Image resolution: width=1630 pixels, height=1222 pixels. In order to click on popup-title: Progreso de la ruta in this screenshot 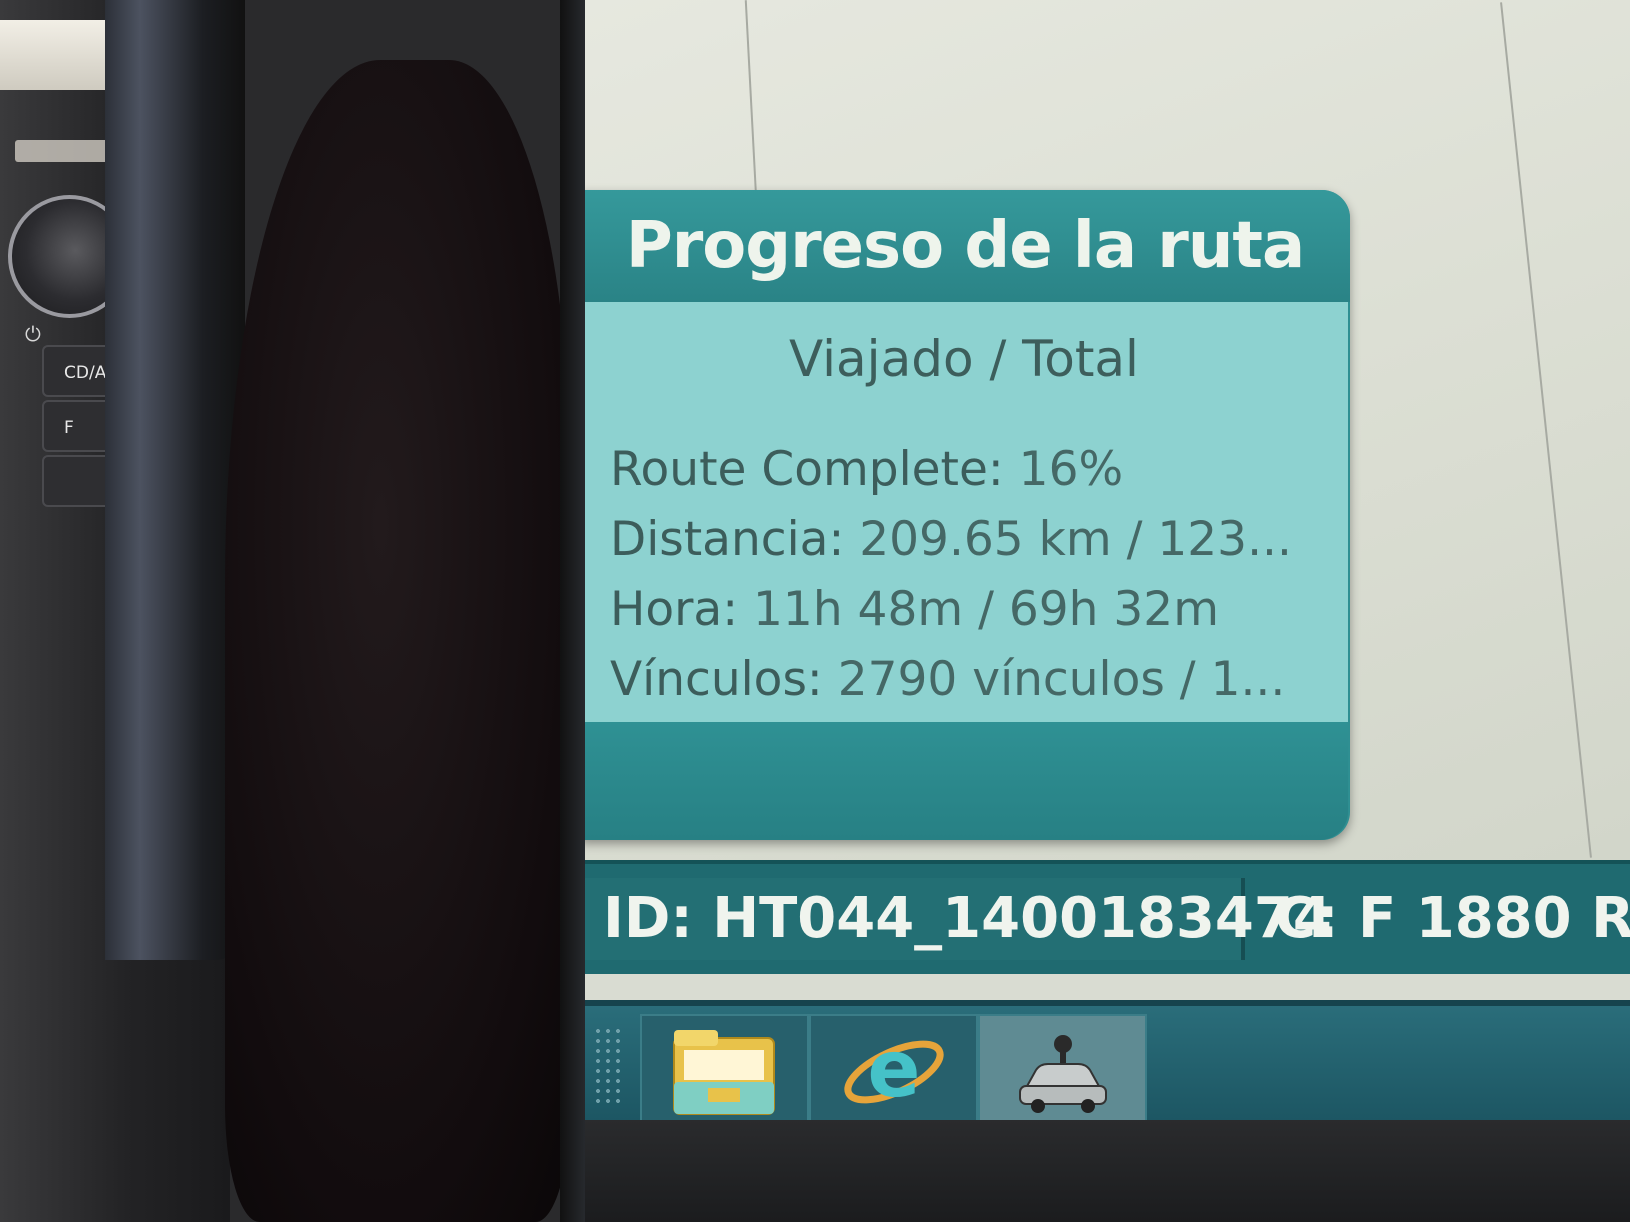, I will do `click(965, 246)`.